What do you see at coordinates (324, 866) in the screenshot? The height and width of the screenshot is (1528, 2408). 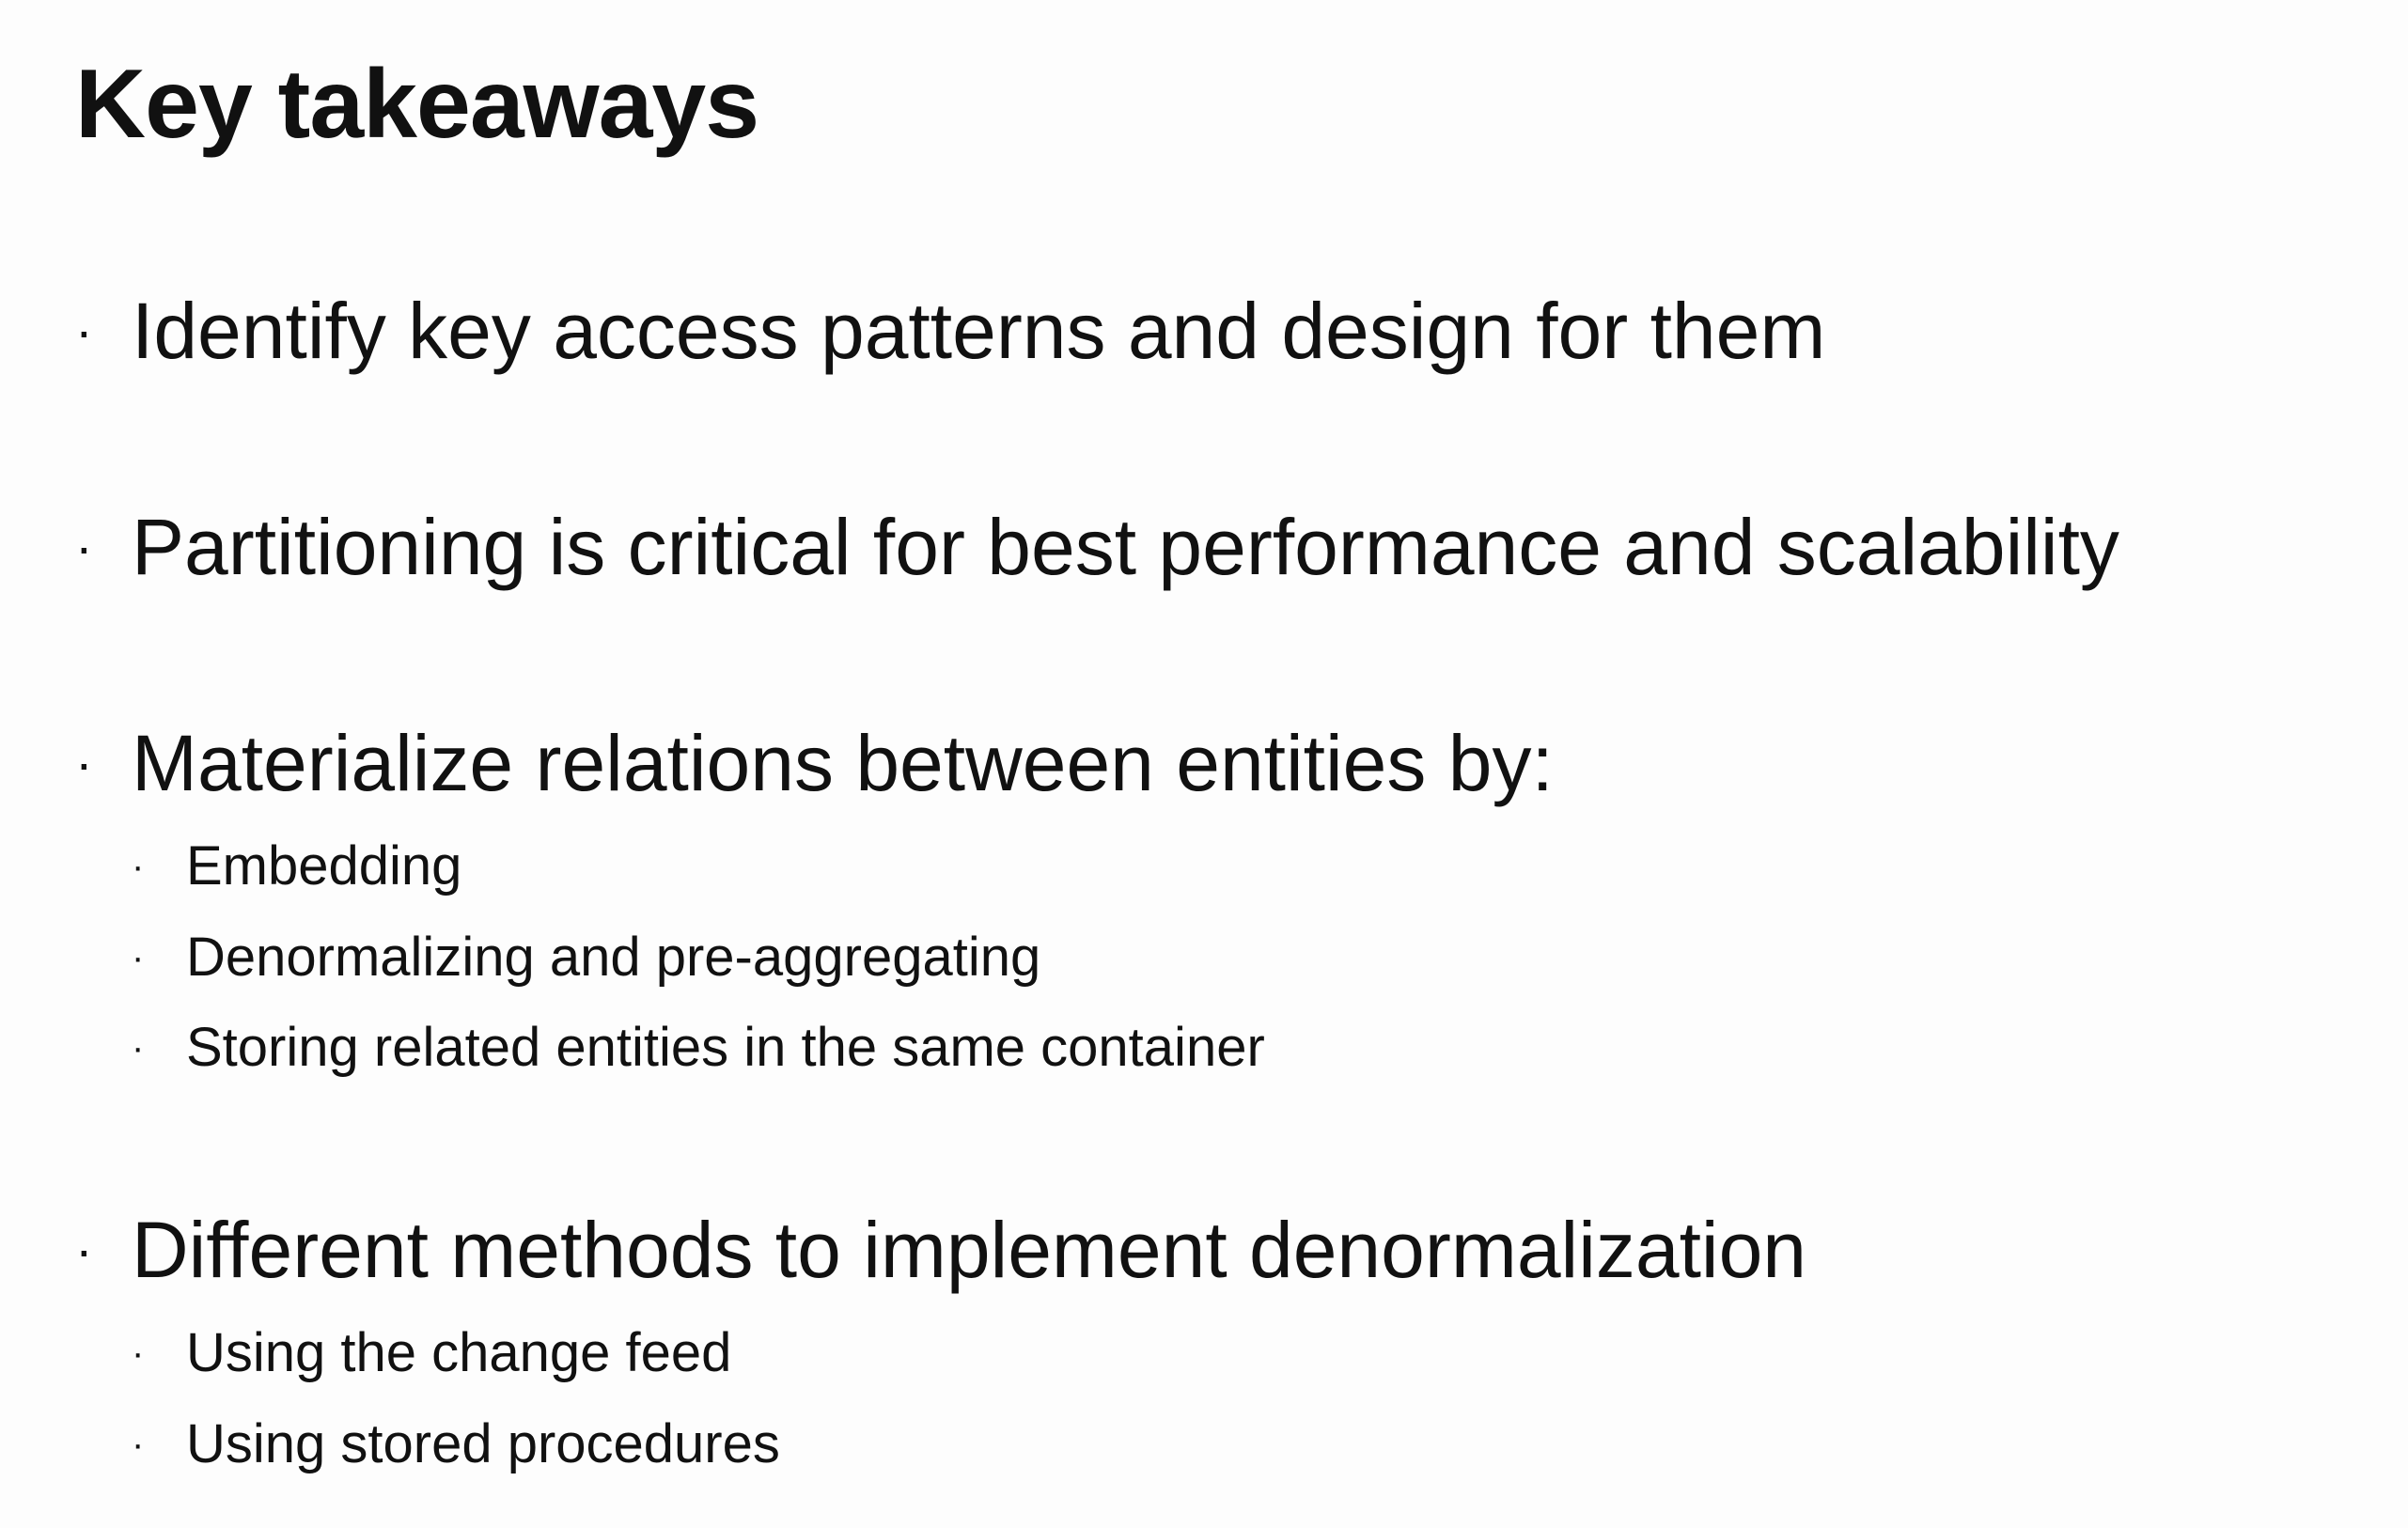 I see `sub-bullet-text: Embedding` at bounding box center [324, 866].